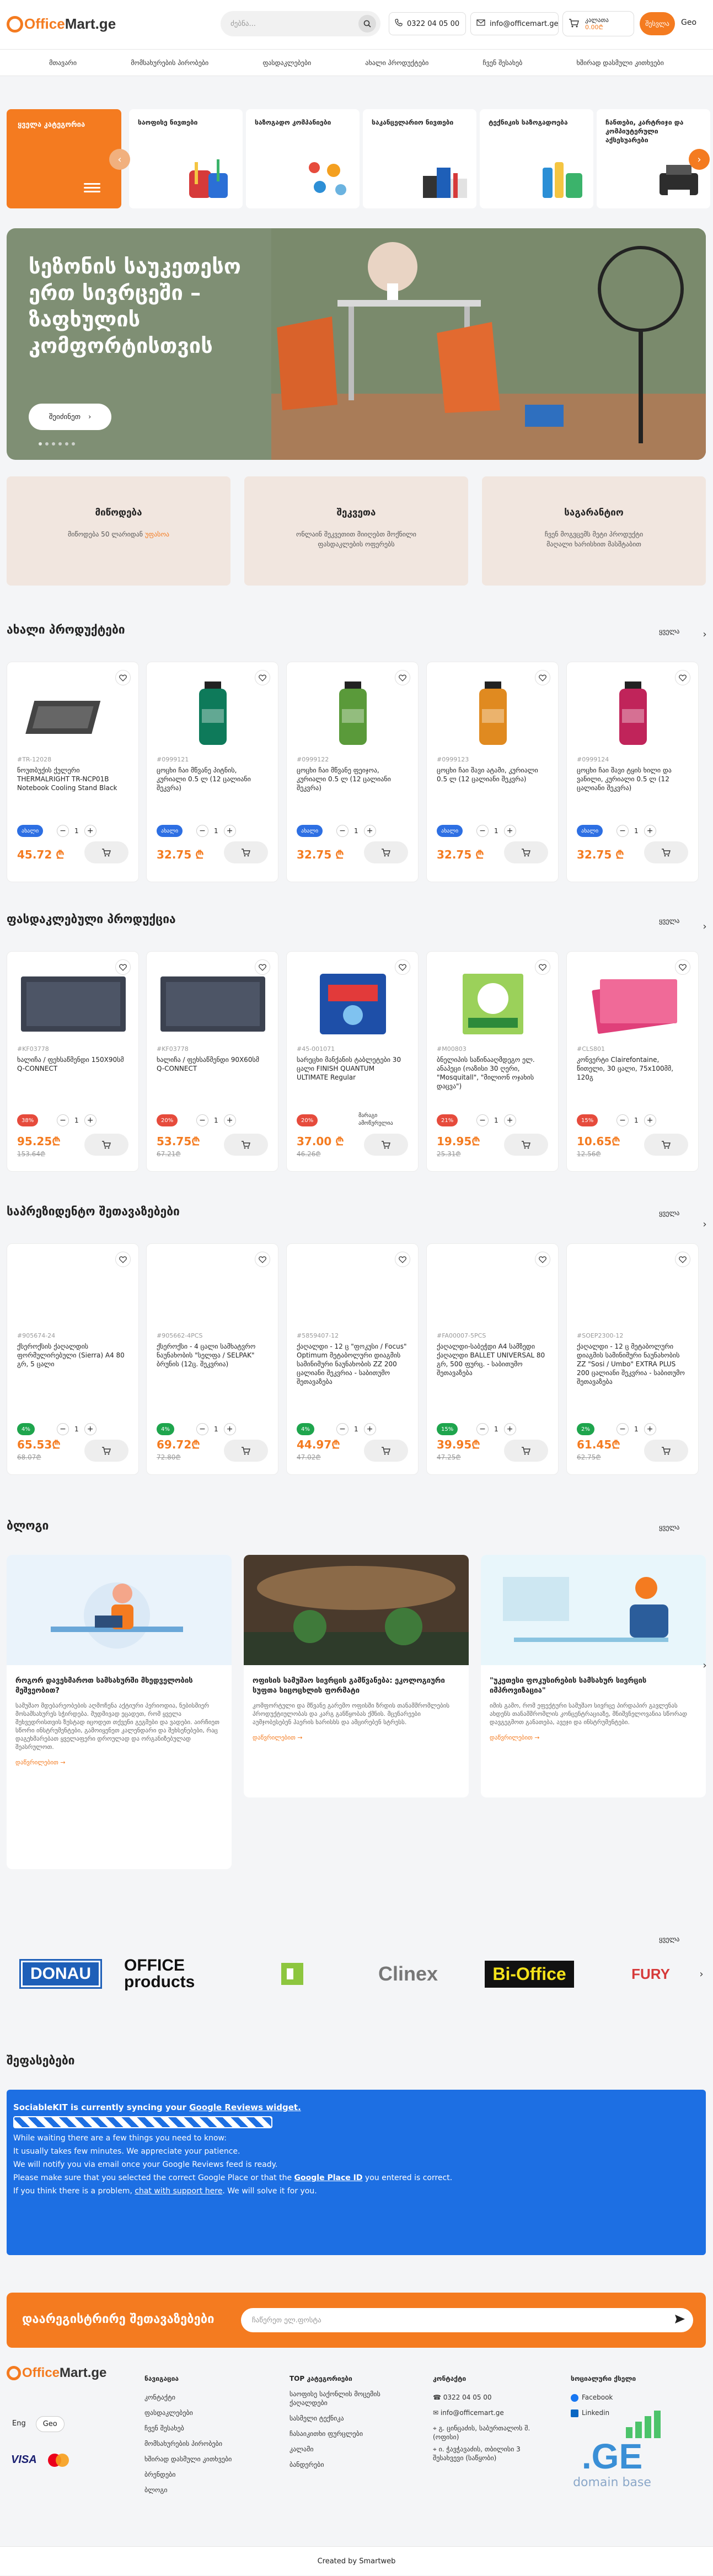 The width and height of the screenshot is (713, 2576). I want to click on nav-item-discounts: ფასდაკლებები, so click(286, 63).